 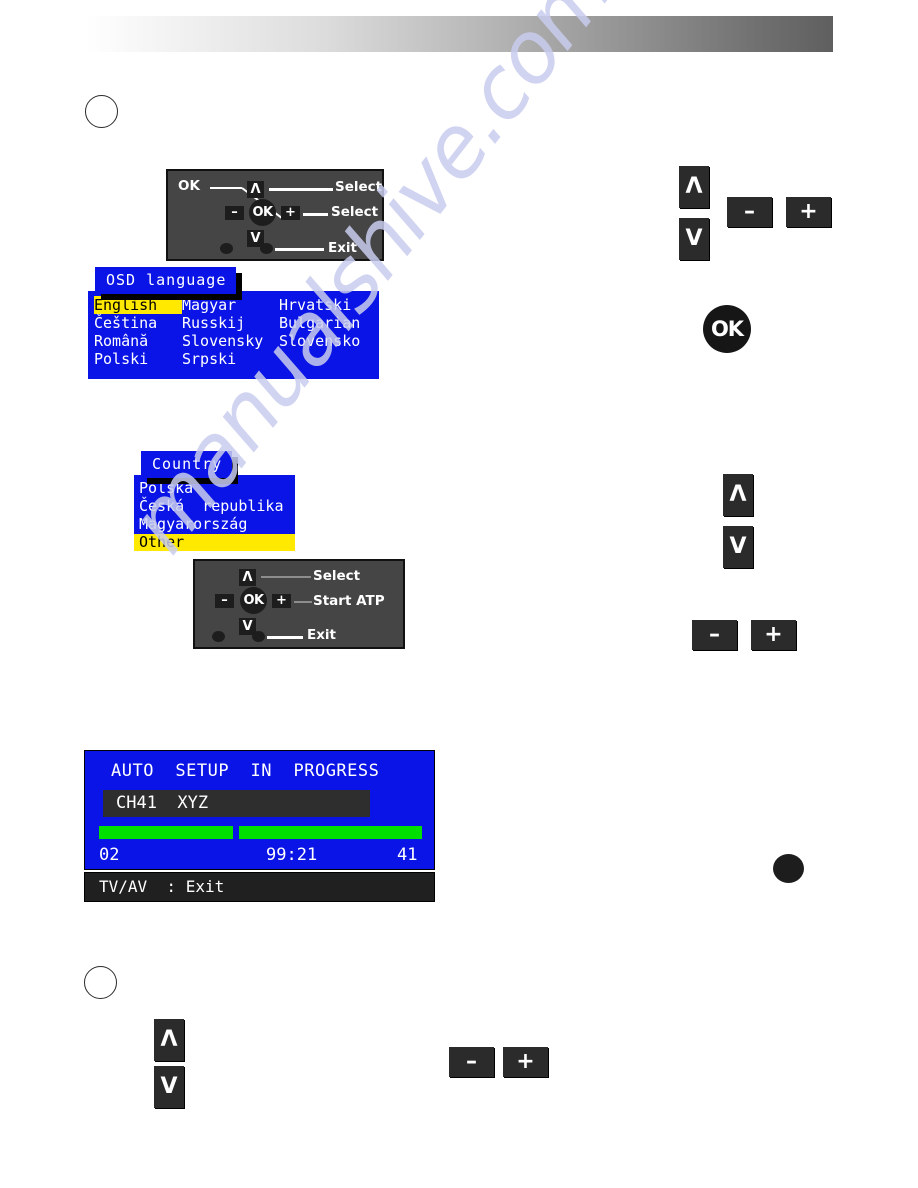 What do you see at coordinates (109, 855) in the screenshot?
I see `program-number: 02` at bounding box center [109, 855].